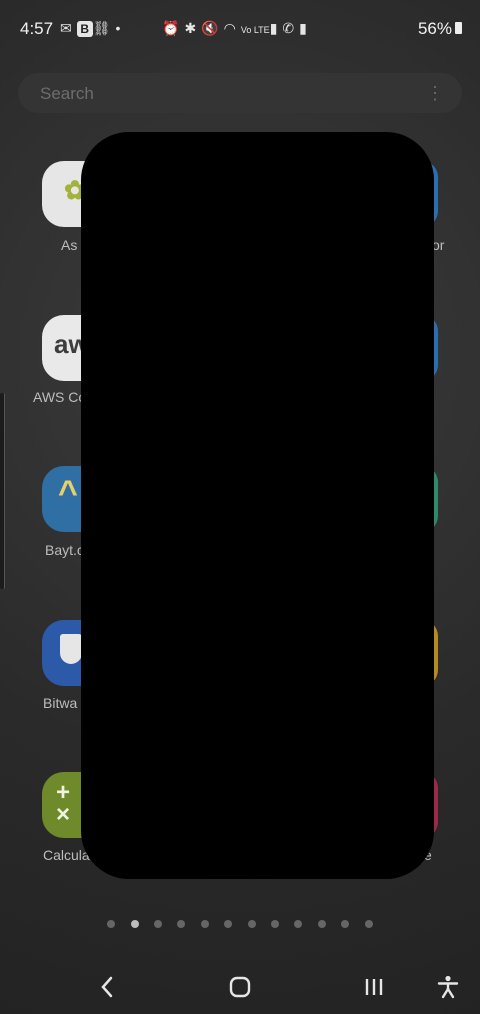  I want to click on page-indicator, so click(240, 926).